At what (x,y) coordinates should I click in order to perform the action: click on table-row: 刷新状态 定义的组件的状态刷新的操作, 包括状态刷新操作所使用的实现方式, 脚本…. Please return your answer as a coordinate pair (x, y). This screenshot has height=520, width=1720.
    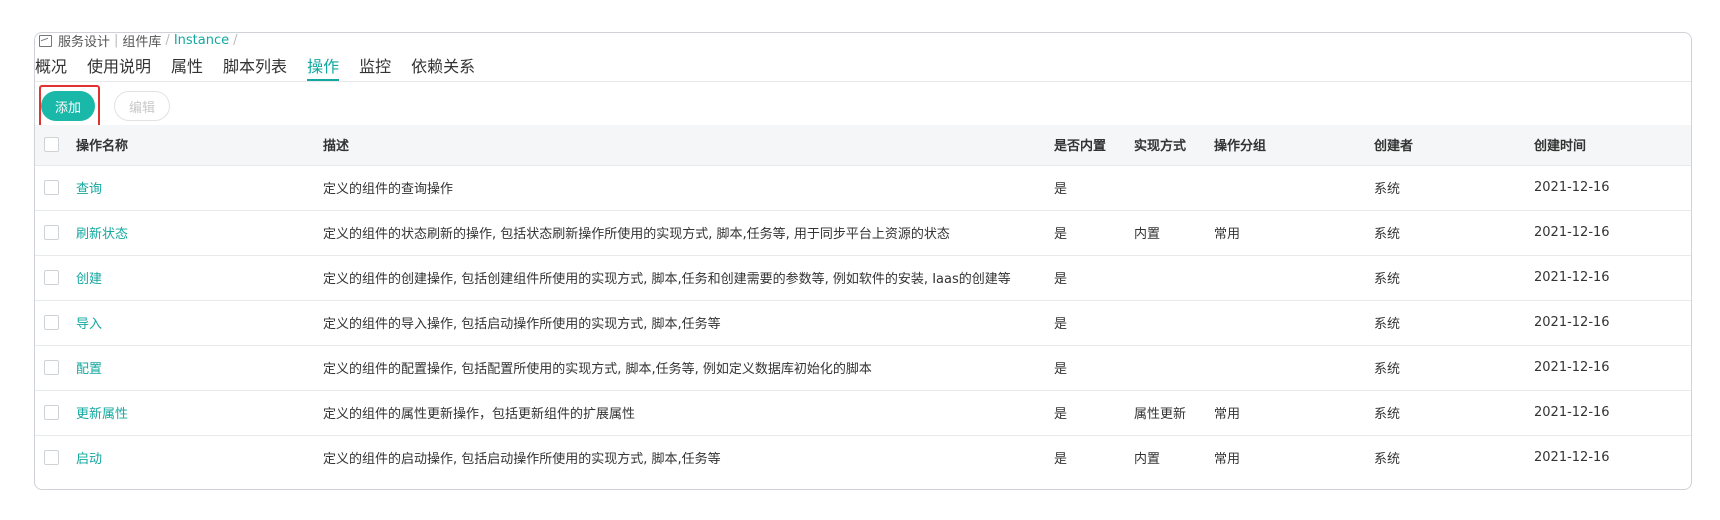
    Looking at the image, I should click on (863, 232).